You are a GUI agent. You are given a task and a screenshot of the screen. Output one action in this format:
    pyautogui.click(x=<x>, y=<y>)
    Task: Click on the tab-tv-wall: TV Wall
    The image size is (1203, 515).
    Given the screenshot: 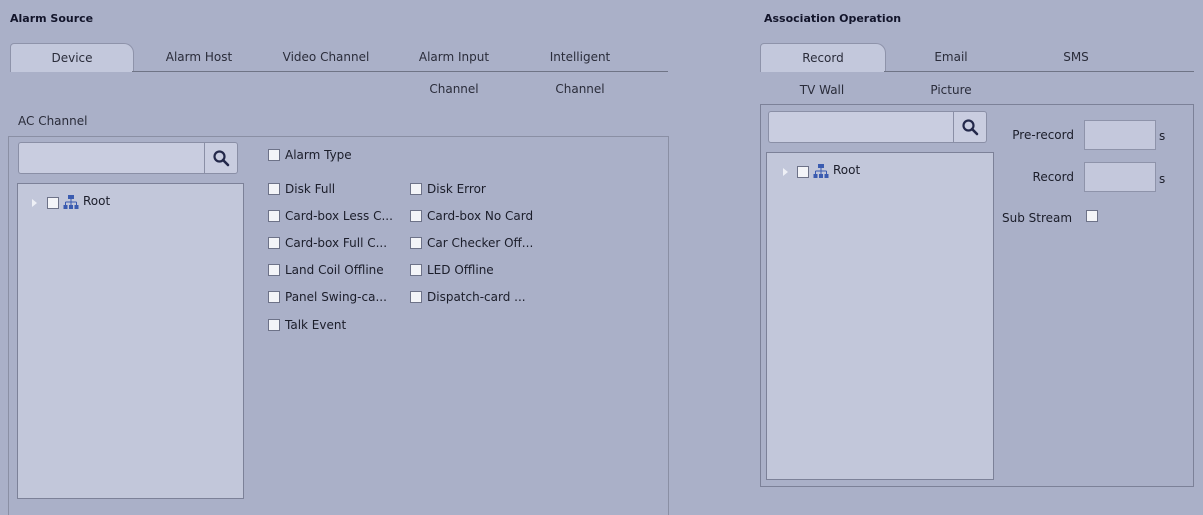 What is the action you would take?
    pyautogui.click(x=822, y=90)
    